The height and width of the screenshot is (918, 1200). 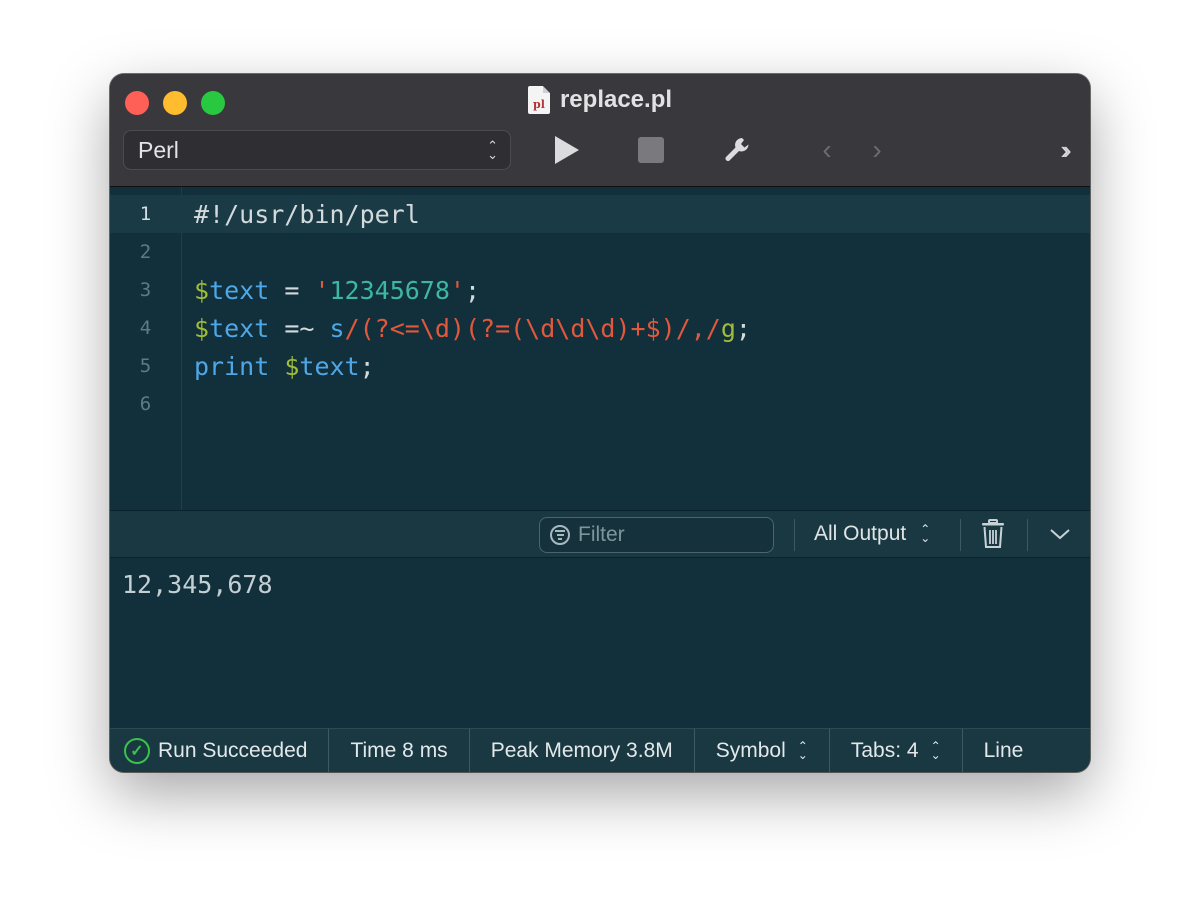 What do you see at coordinates (145, 252) in the screenshot?
I see `line-number: 2` at bounding box center [145, 252].